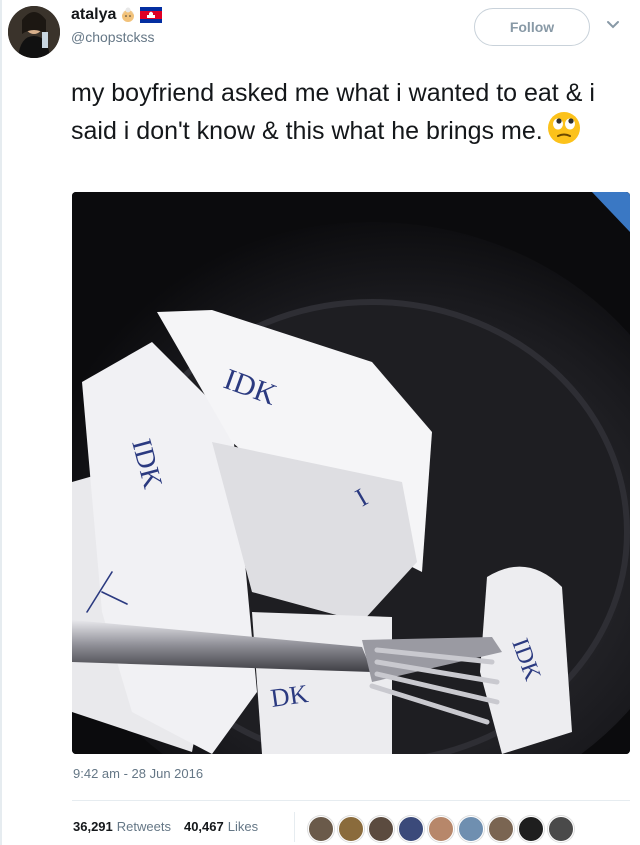  I want to click on avatar, so click(34, 32).